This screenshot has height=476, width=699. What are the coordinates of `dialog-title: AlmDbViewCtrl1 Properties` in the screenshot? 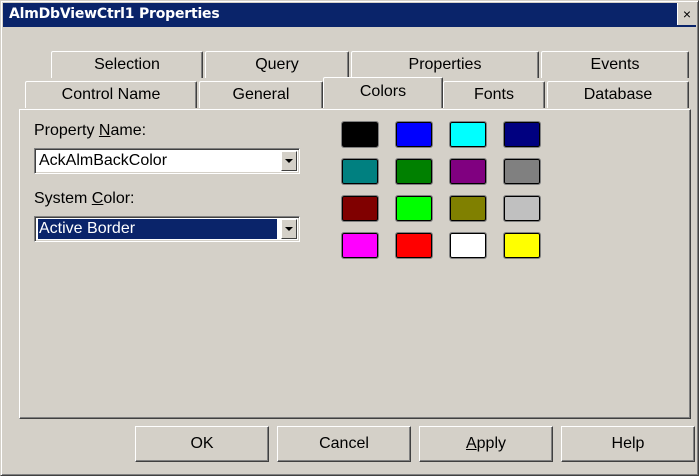 It's located at (114, 14).